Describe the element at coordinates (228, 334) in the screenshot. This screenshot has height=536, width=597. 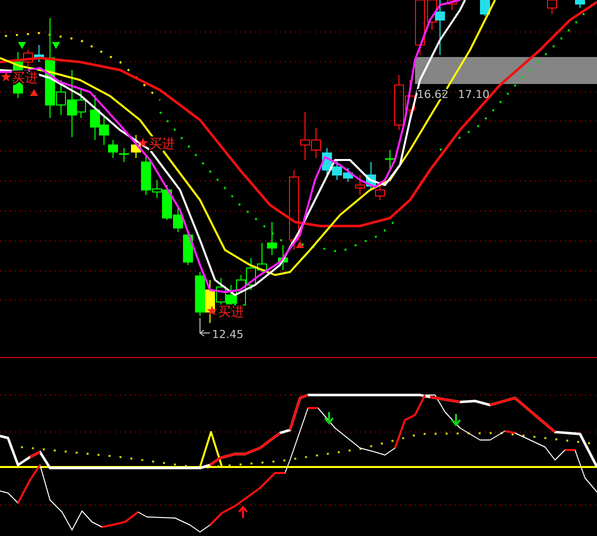
I see `price-label: 12.45` at that location.